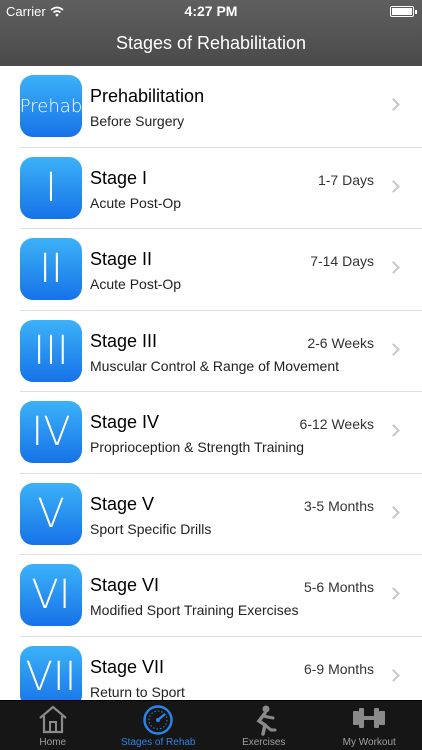 The width and height of the screenshot is (422, 750). I want to click on stage-row: II Stage II Acute Post-Op 7-14 Days, so click(211, 270).